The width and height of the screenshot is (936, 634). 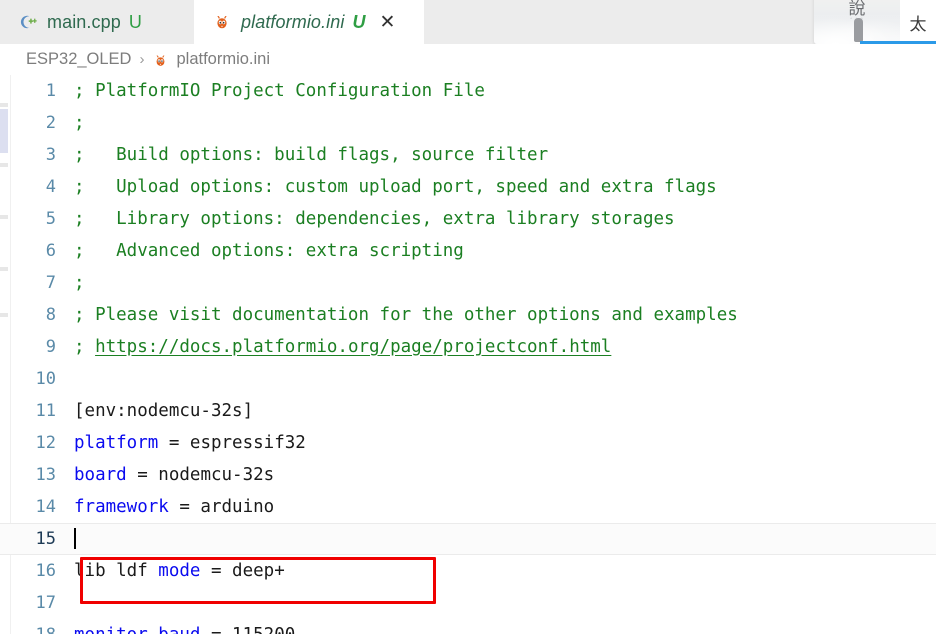 I want to click on line-number: 7, so click(x=50, y=283).